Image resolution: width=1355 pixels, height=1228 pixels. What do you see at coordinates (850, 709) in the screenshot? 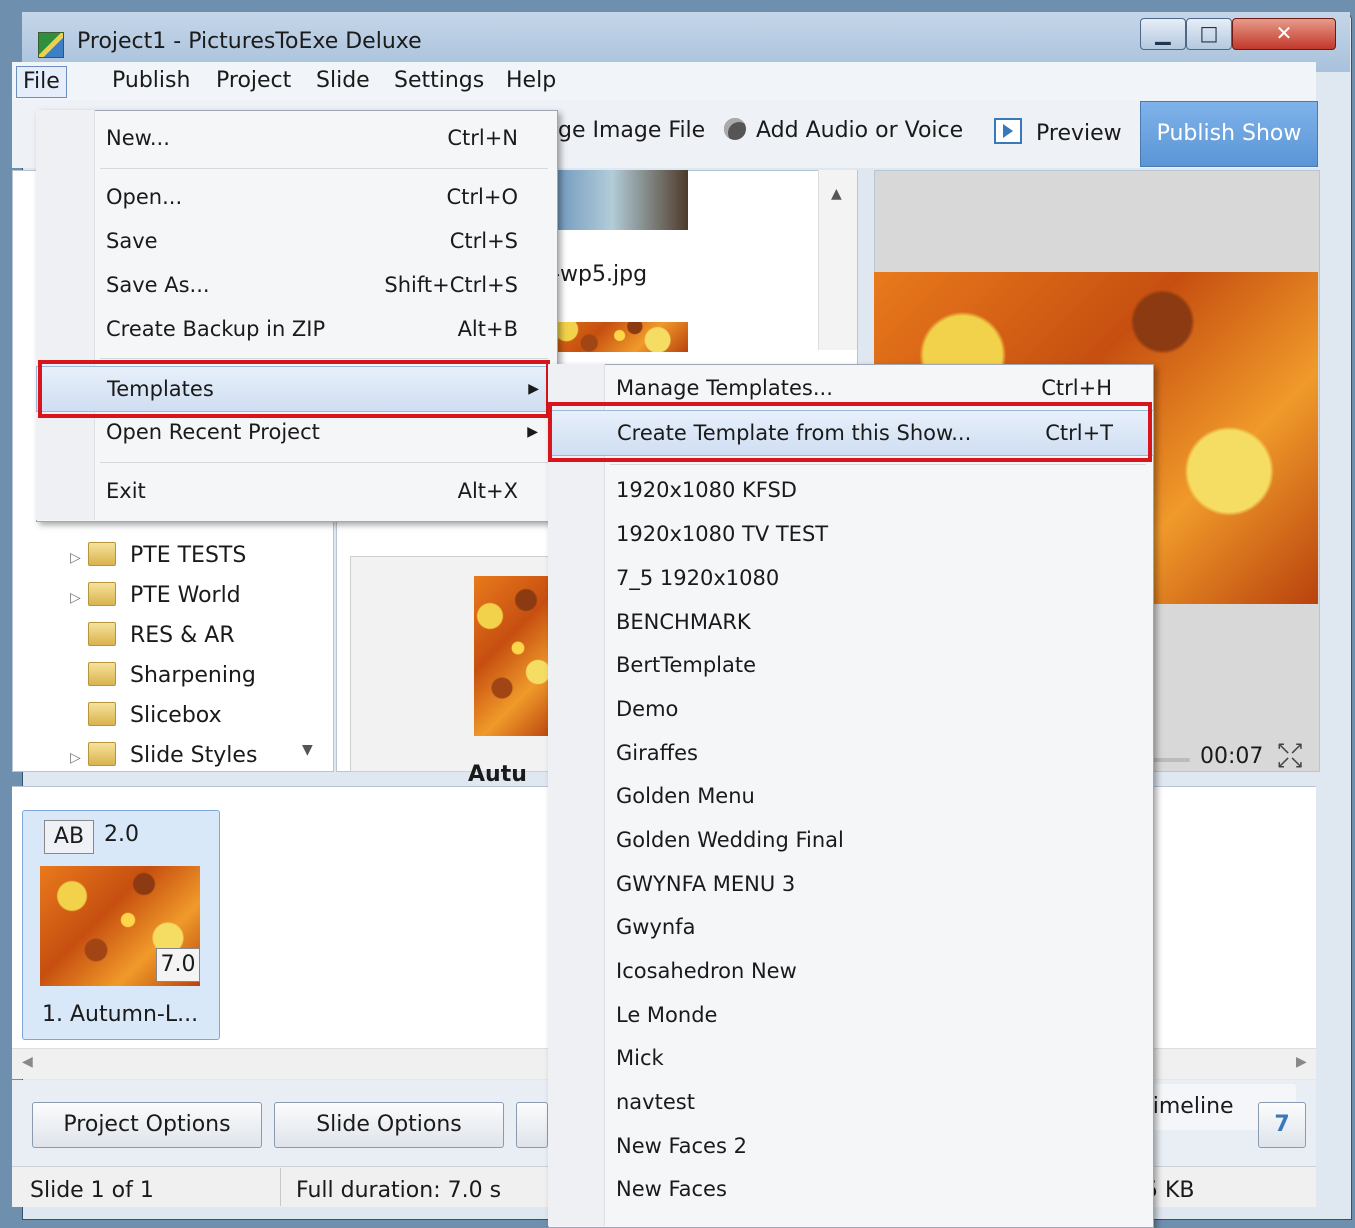
I see `template-item: Demo` at bounding box center [850, 709].